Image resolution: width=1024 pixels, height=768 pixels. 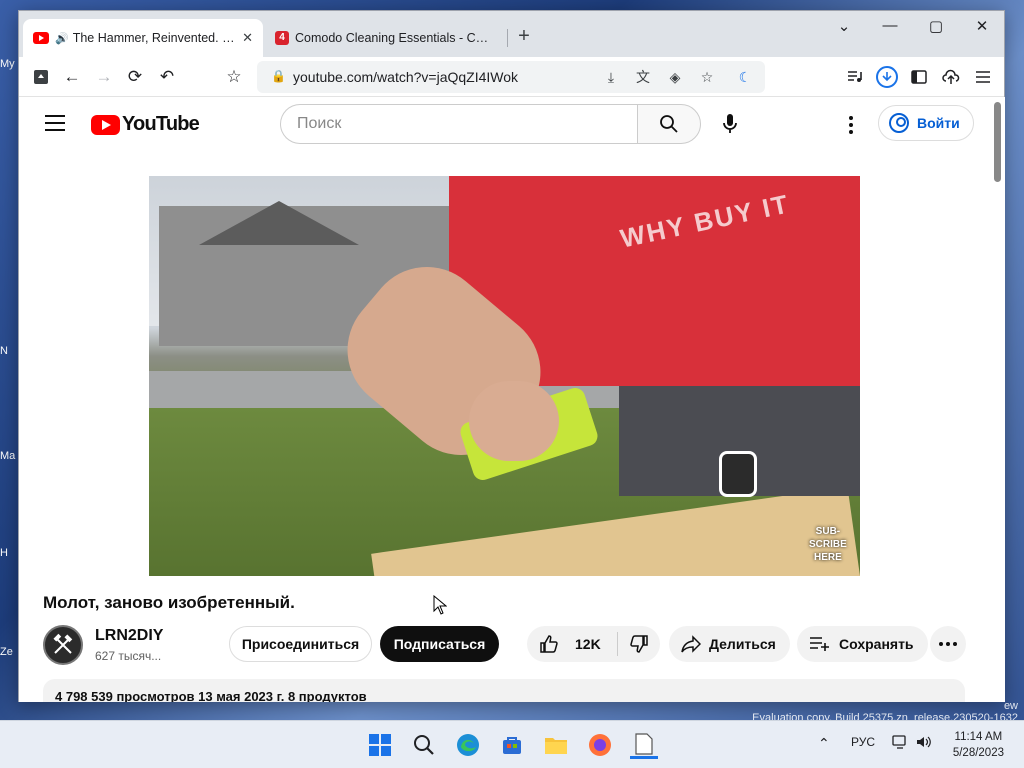 What do you see at coordinates (154, 38) in the screenshot?
I see `tab-title: The Hammer, Reinvented. - You` at bounding box center [154, 38].